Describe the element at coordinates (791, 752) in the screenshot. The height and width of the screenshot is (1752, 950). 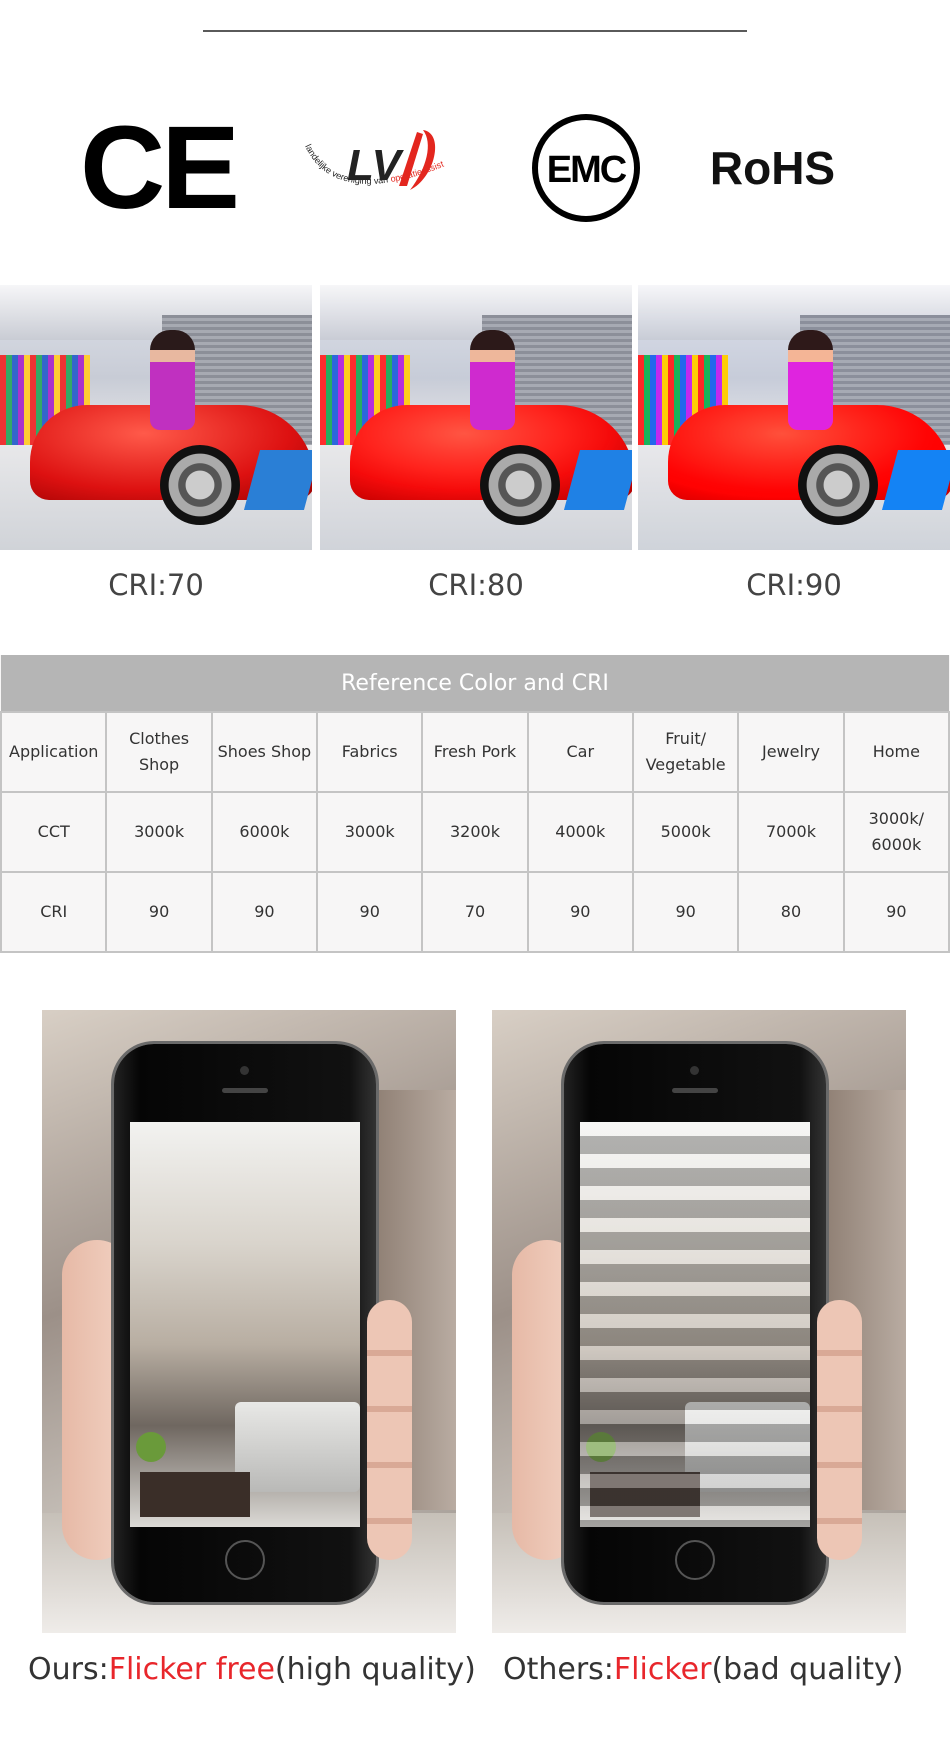
I see `table-cell: Jewelry` at that location.